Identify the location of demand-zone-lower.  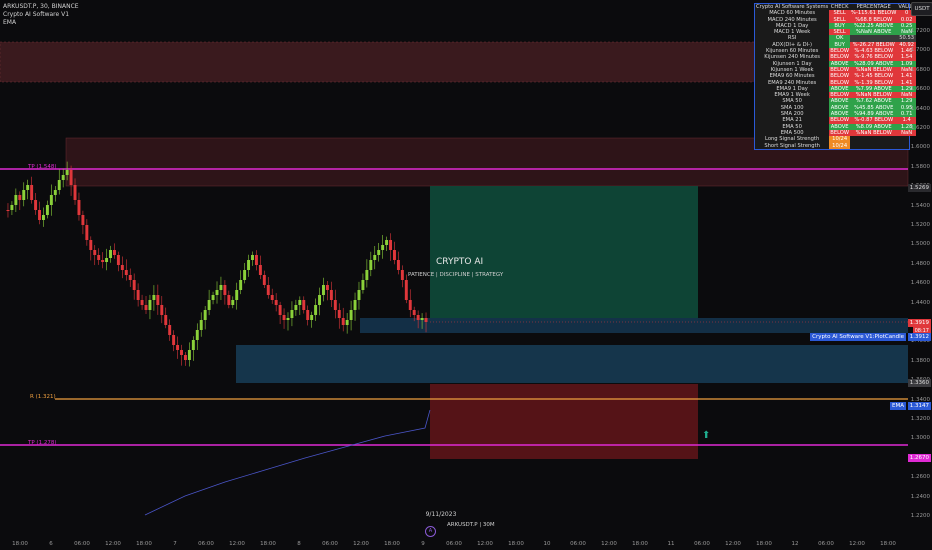
(572, 364).